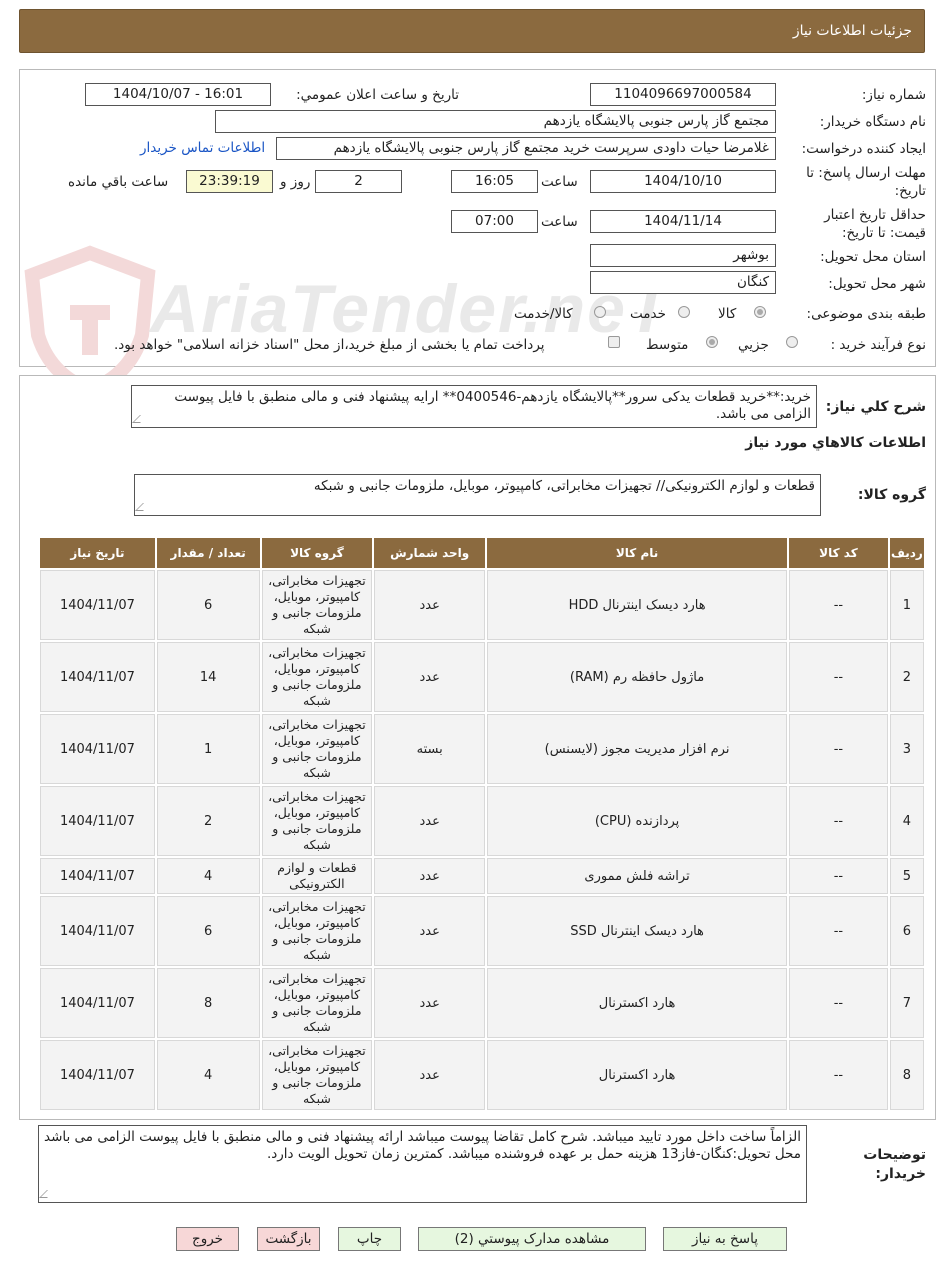  Describe the element at coordinates (667, 345) in the screenshot. I see `process-option-medium: متوسط` at that location.